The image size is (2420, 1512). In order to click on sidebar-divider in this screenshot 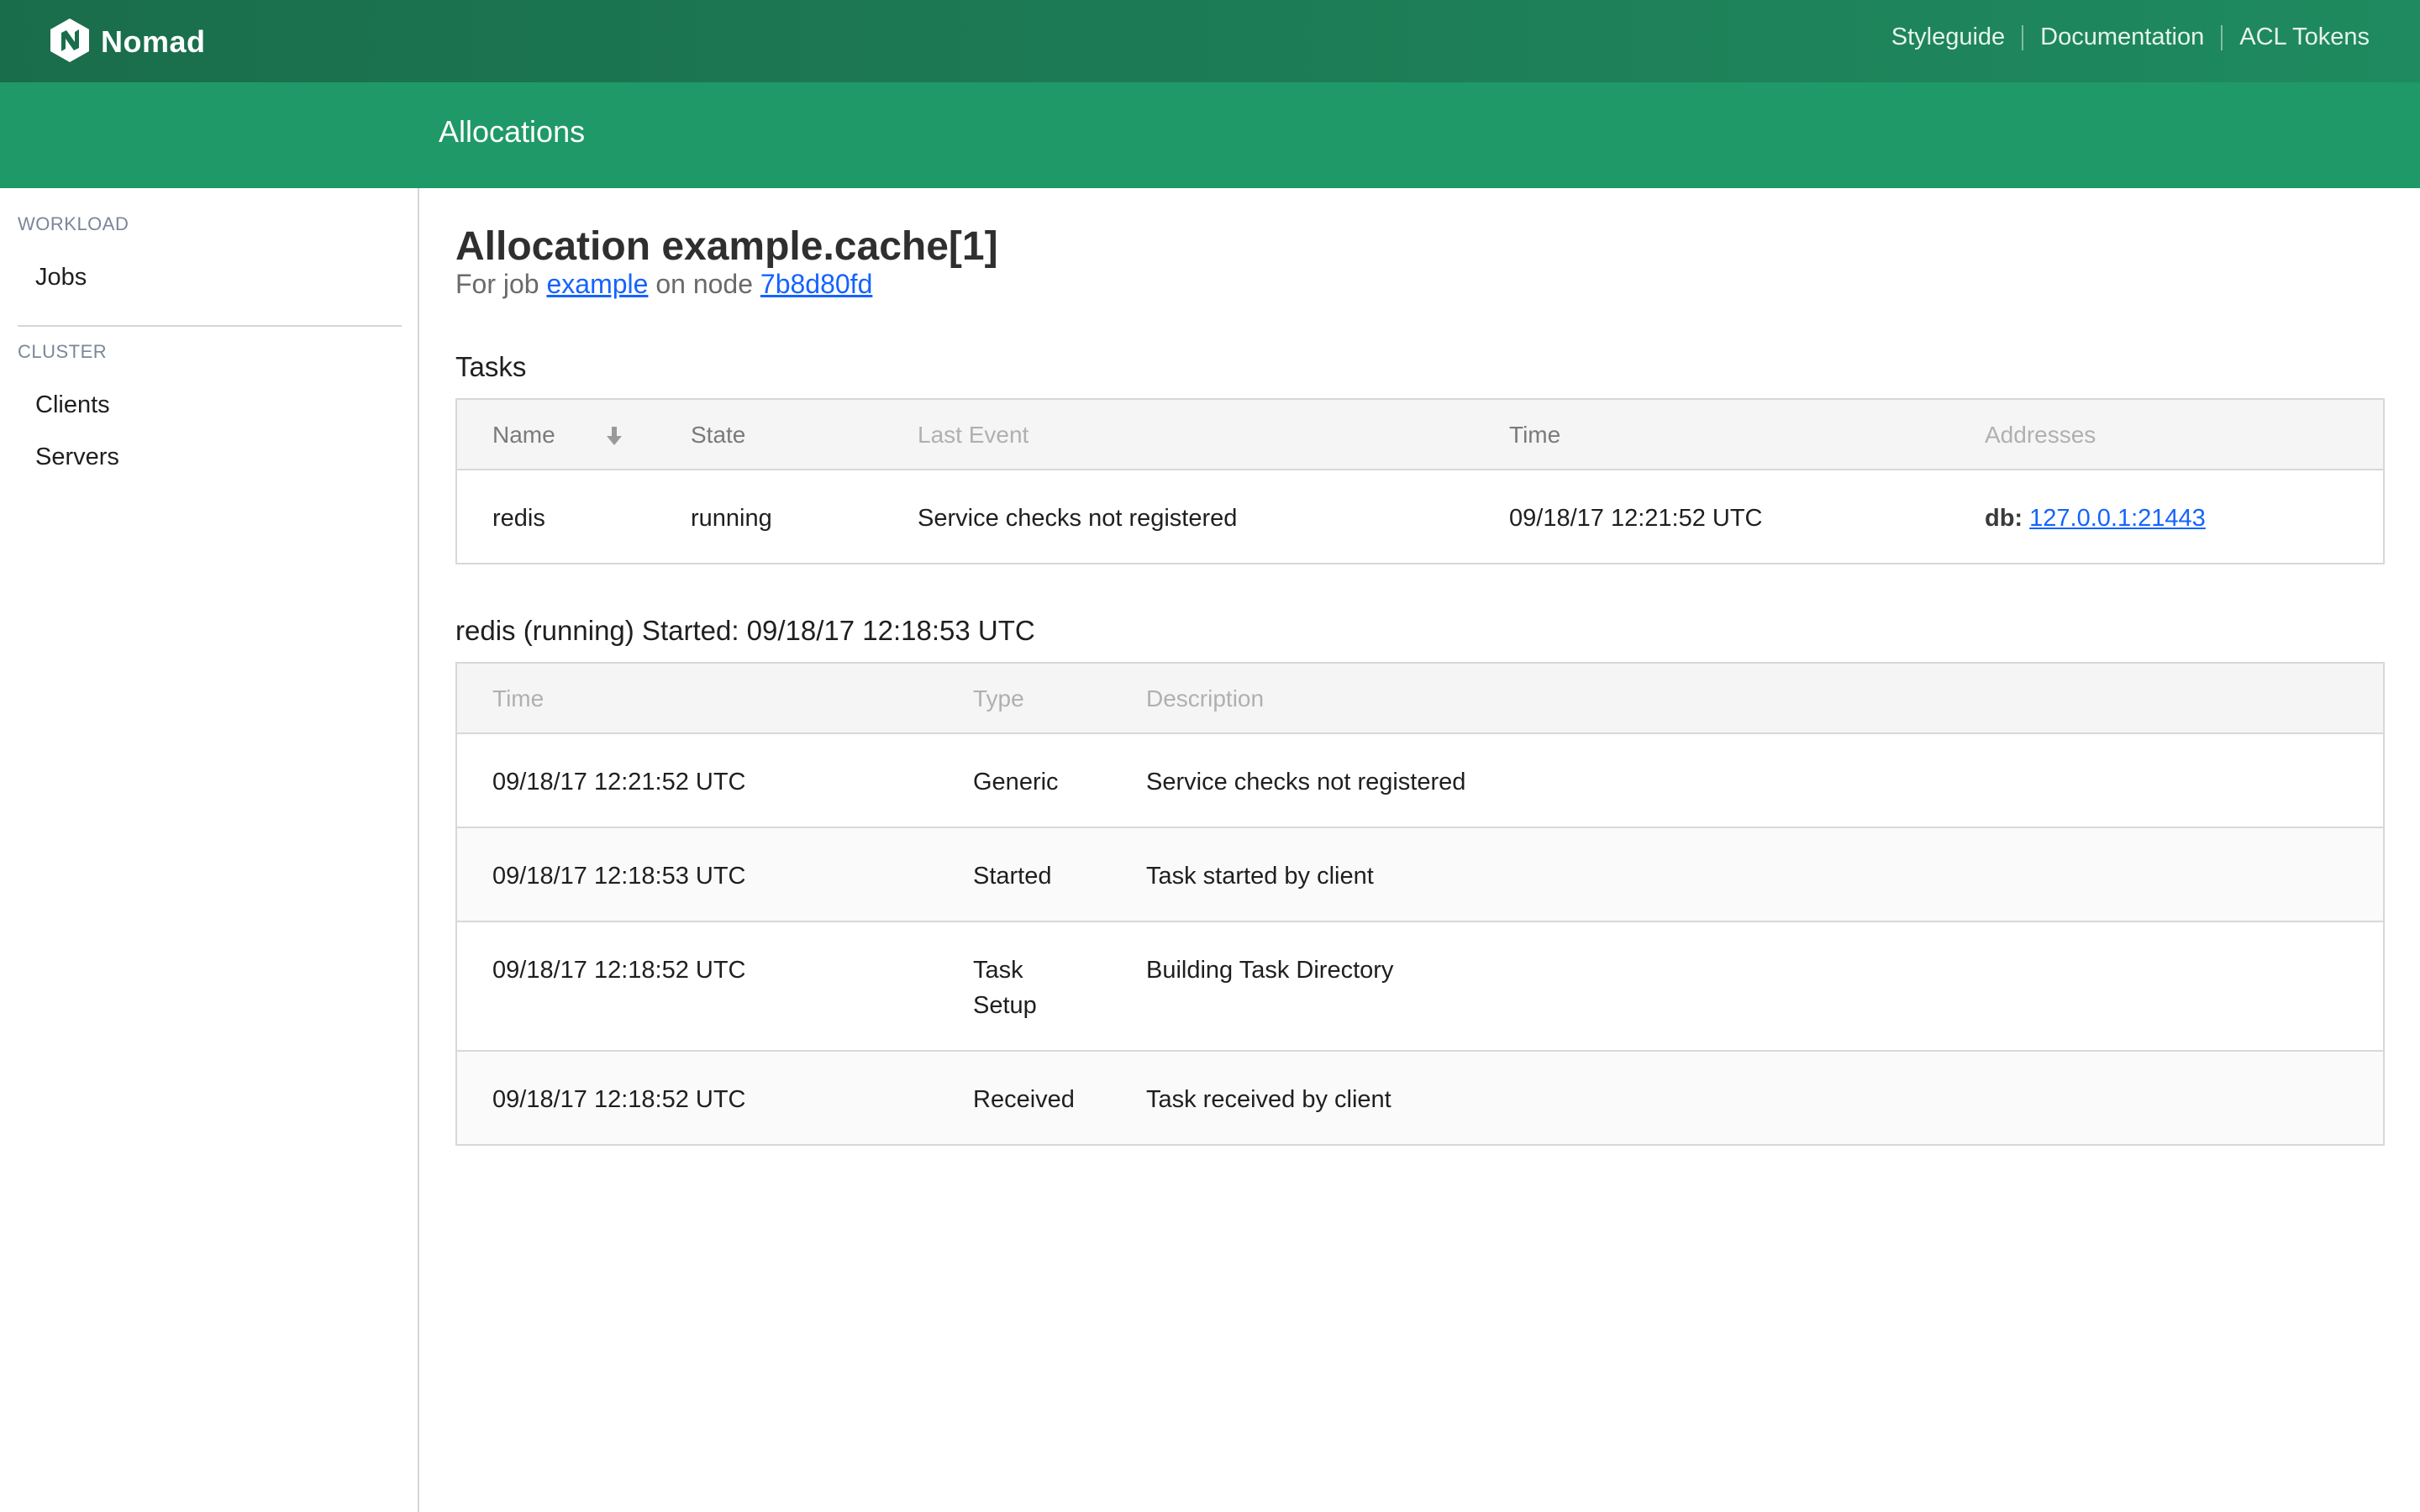, I will do `click(210, 326)`.